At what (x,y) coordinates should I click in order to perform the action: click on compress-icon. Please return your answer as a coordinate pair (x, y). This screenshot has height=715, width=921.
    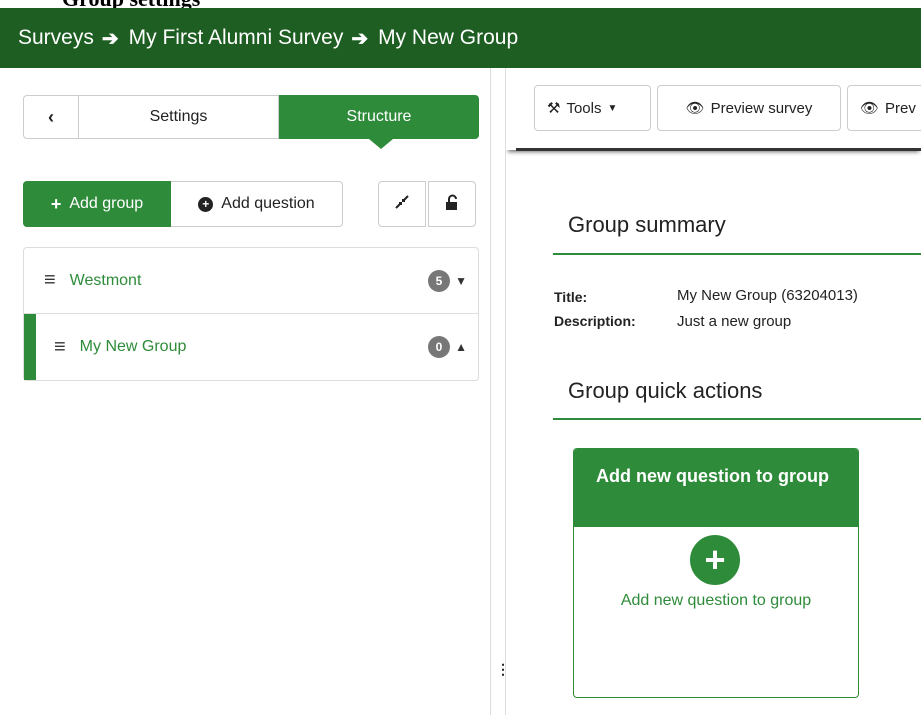
    Looking at the image, I should click on (402, 204).